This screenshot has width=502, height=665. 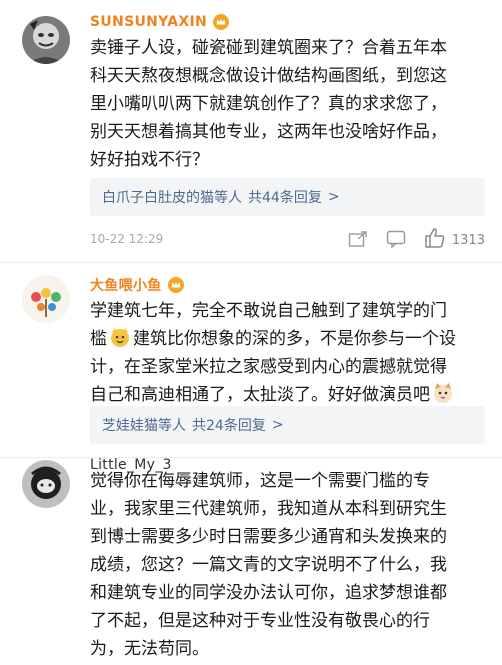 I want to click on reply-names: 白爪子白肚皮的猫等人, so click(x=172, y=198).